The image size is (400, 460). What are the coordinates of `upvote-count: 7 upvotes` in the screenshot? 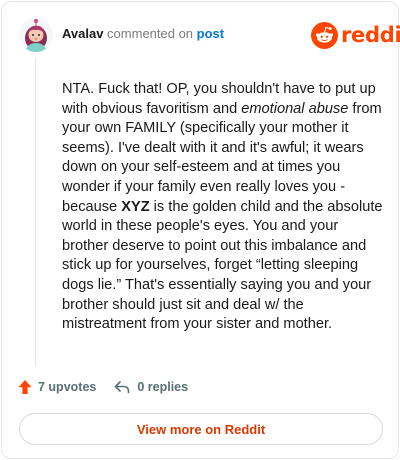 It's located at (67, 387).